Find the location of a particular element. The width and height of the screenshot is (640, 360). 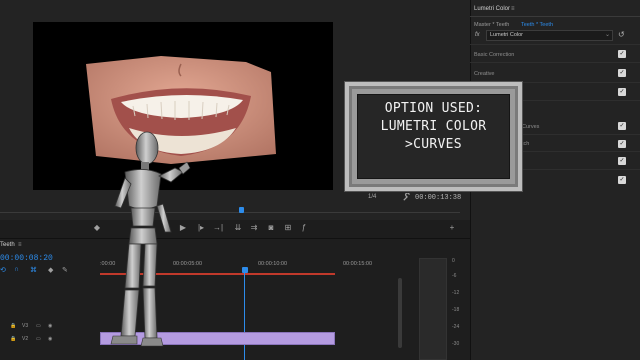

nest-icon: ⟲ is located at coordinates (3, 270).